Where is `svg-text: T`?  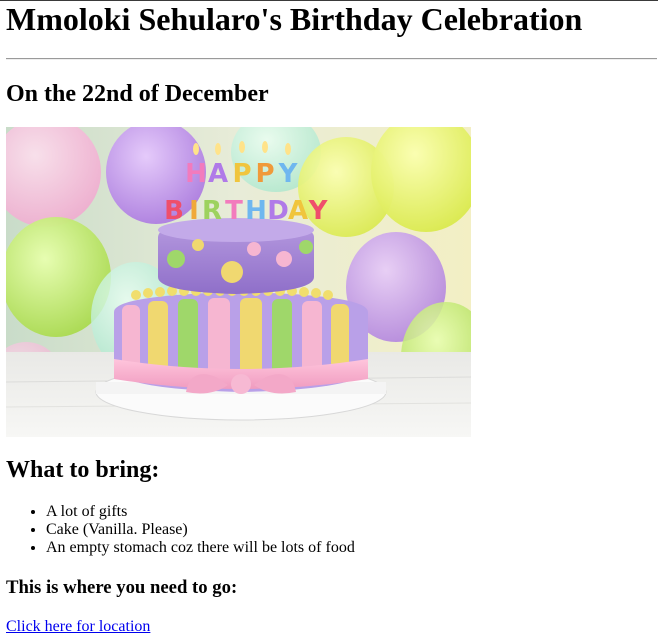
svg-text: T is located at coordinates (234, 211).